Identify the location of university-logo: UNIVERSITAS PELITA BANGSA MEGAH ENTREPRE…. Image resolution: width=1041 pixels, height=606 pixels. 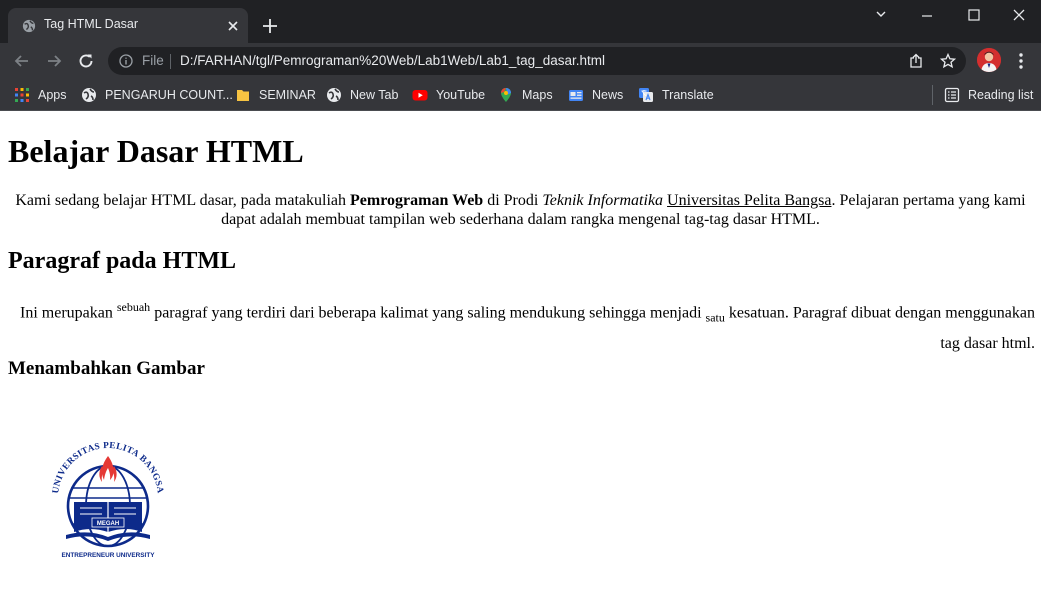
(107, 499).